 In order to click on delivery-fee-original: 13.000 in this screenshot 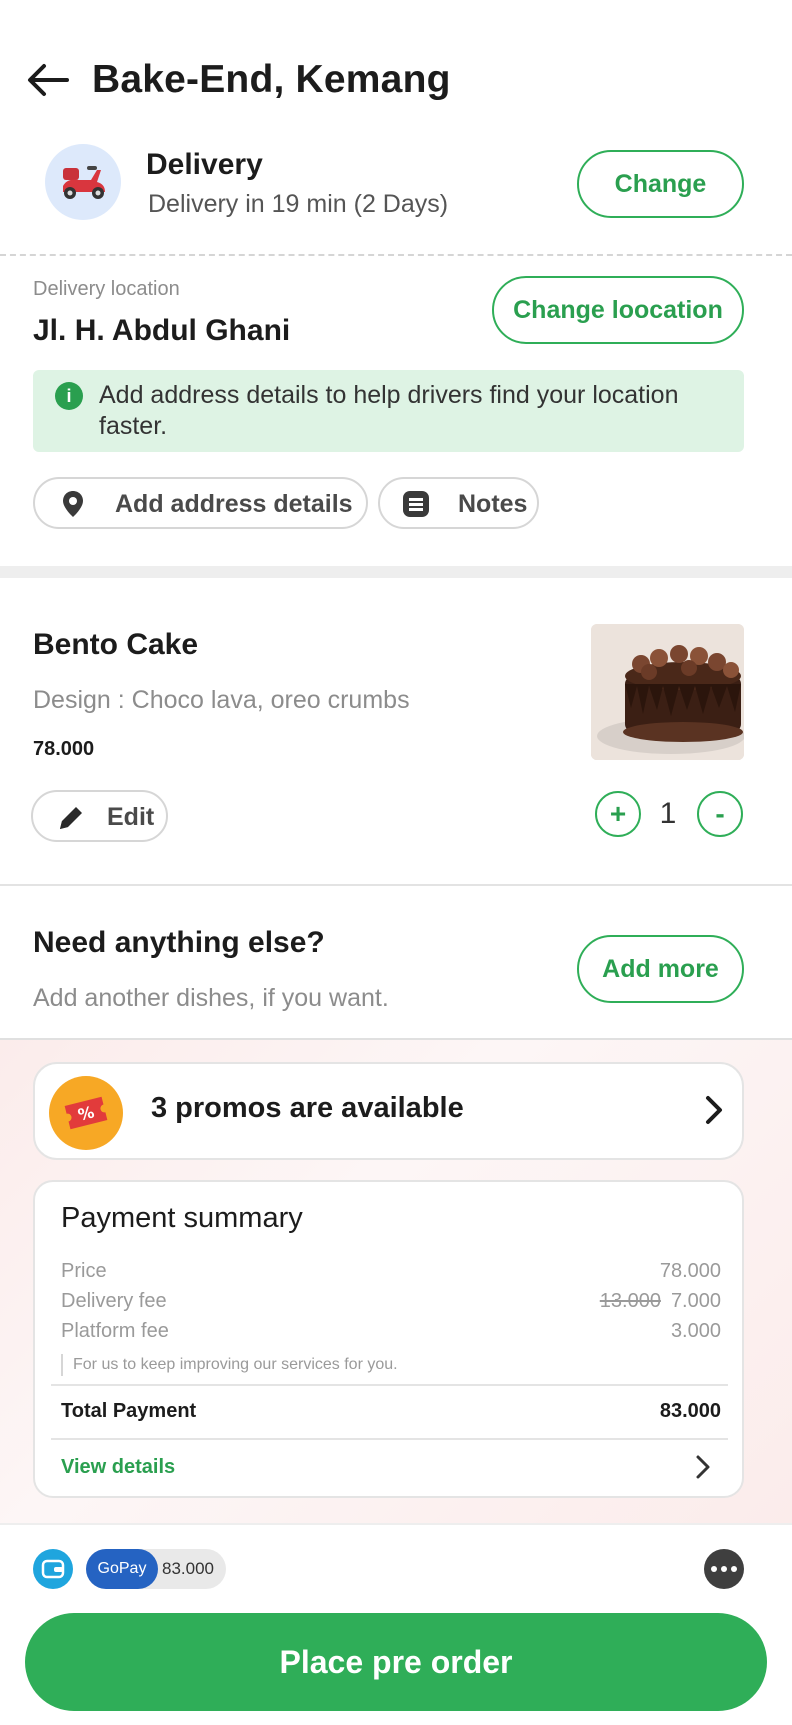, I will do `click(630, 1301)`.